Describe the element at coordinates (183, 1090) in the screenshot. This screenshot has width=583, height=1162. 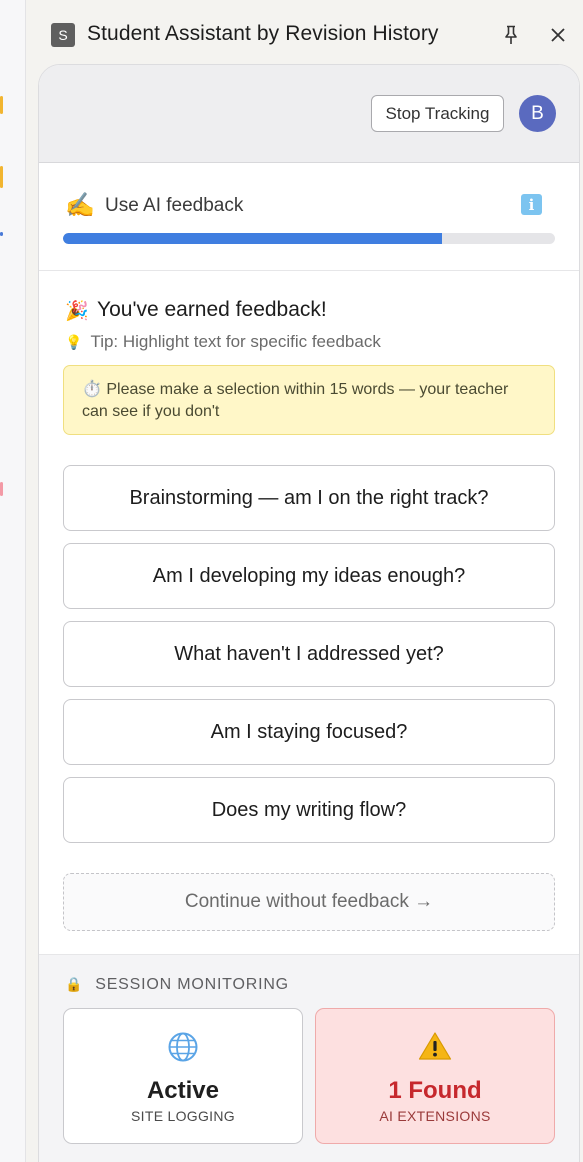
I see `site-logging-status: Active` at that location.